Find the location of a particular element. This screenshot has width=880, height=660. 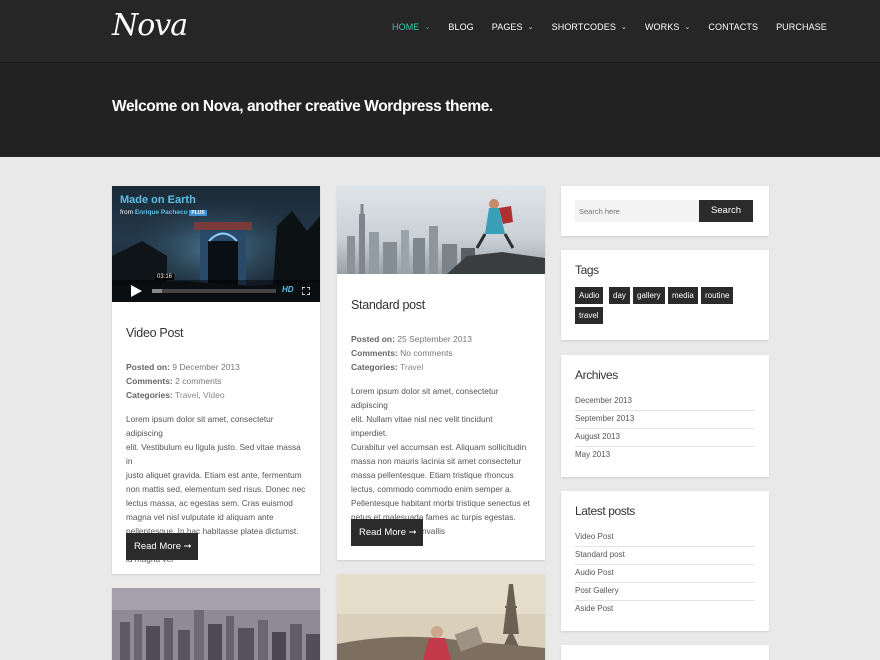

nav-item-label: PAGES is located at coordinates (507, 27).